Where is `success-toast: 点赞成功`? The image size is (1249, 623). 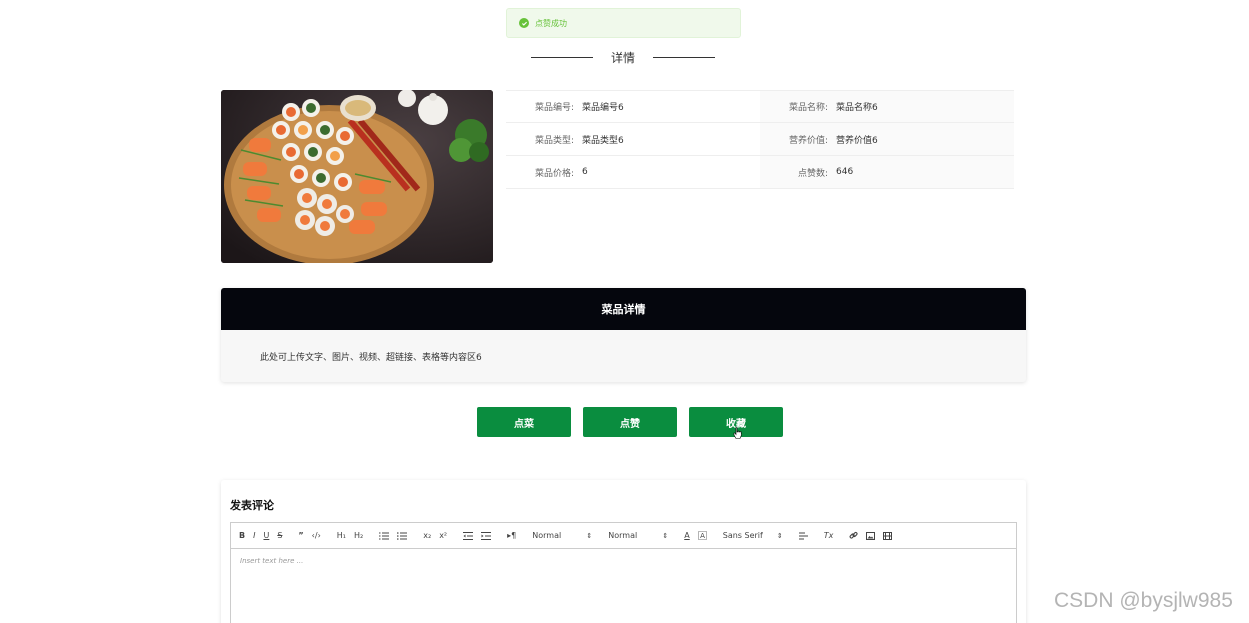 success-toast: 点赞成功 is located at coordinates (623, 23).